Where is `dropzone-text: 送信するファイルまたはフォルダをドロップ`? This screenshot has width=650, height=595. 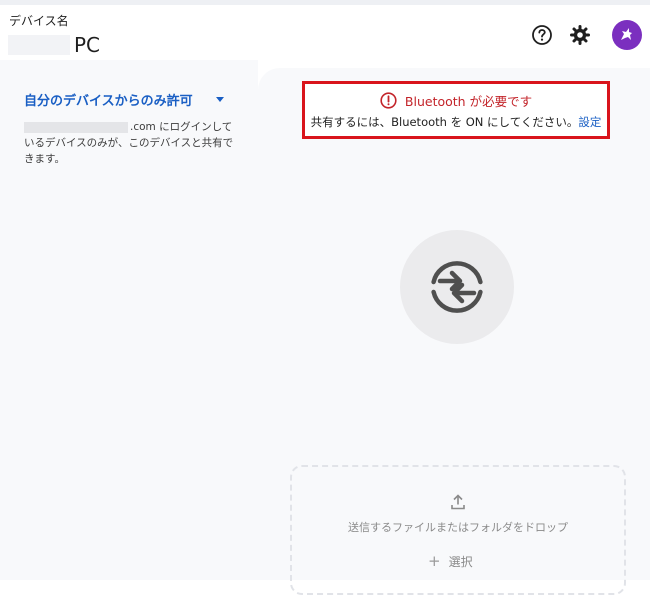
dropzone-text: 送信するファイルまたはフォルダをドロップ is located at coordinates (458, 527).